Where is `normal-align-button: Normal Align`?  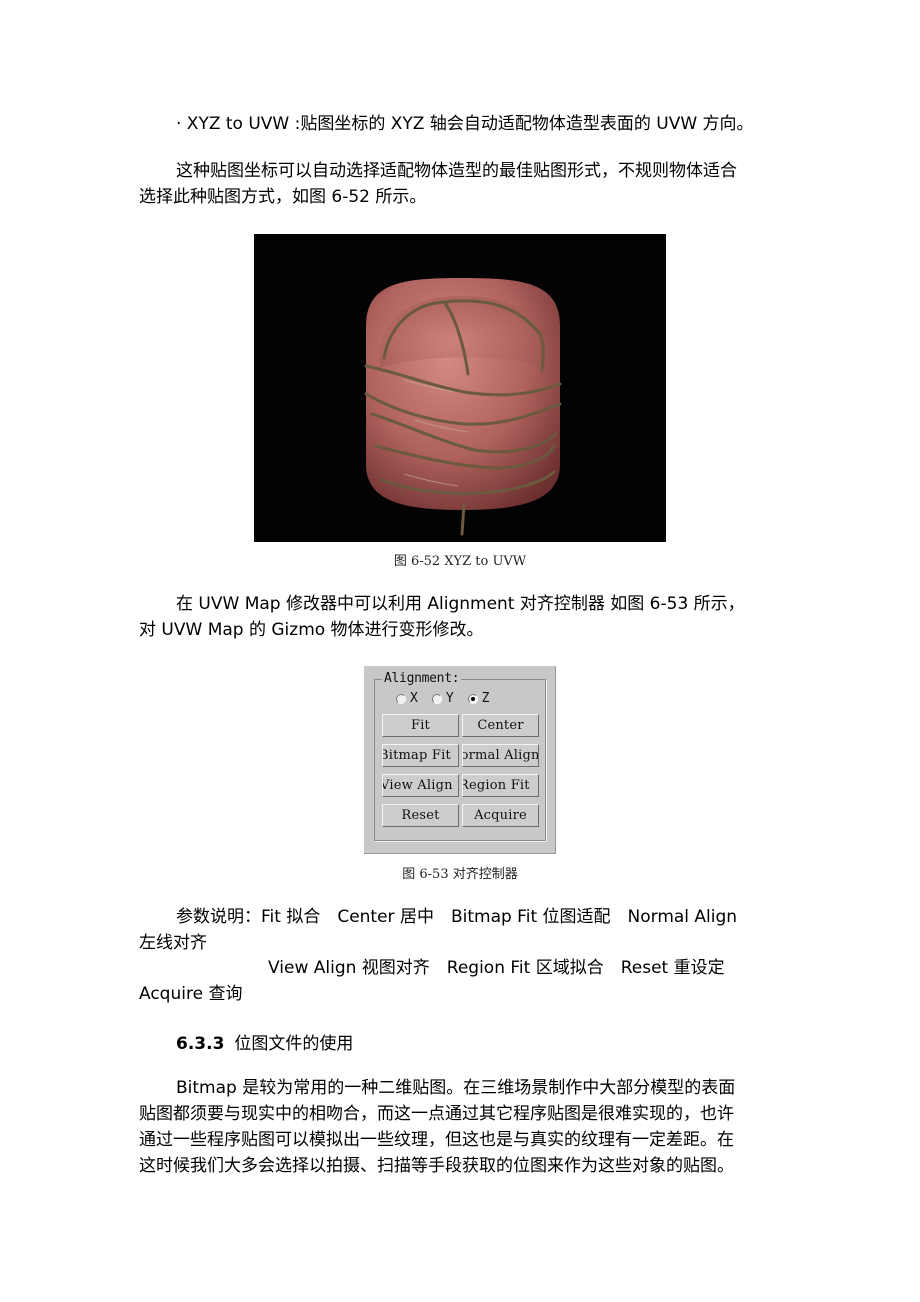 normal-align-button: Normal Align is located at coordinates (500, 755).